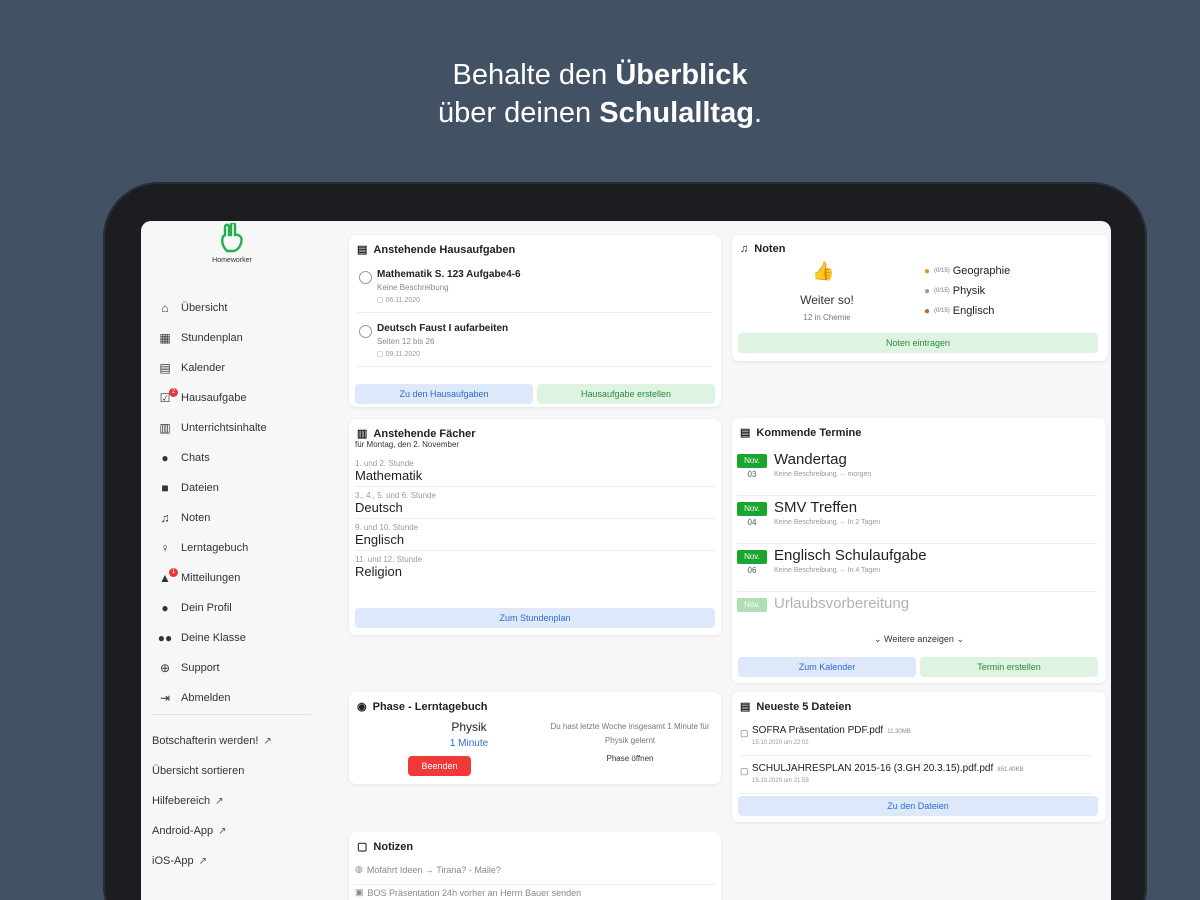 The width and height of the screenshot is (1200, 900). Describe the element at coordinates (469, 727) in the screenshot. I see `phase-subject: Physik` at that location.